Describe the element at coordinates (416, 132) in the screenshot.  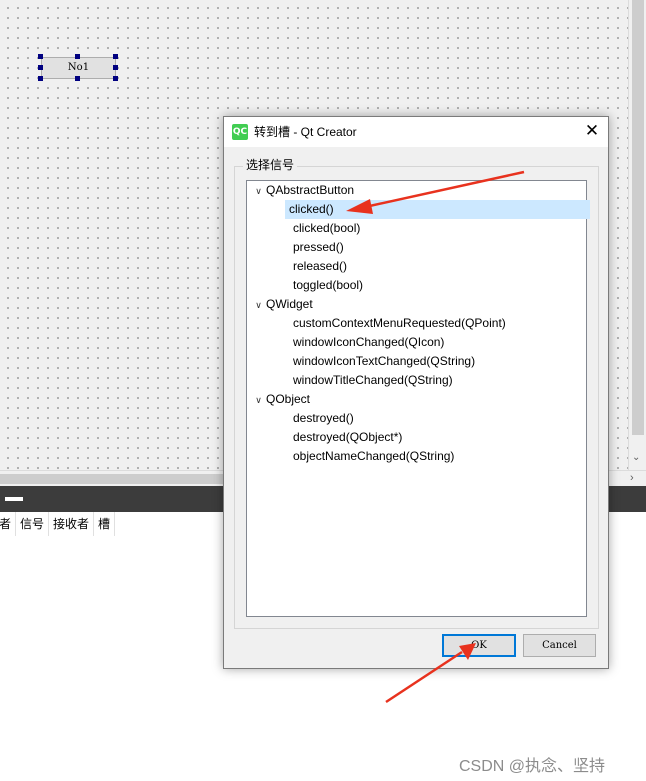
I see `dialog-title-bar: QC 转到槽 - Qt Creator ✕` at that location.